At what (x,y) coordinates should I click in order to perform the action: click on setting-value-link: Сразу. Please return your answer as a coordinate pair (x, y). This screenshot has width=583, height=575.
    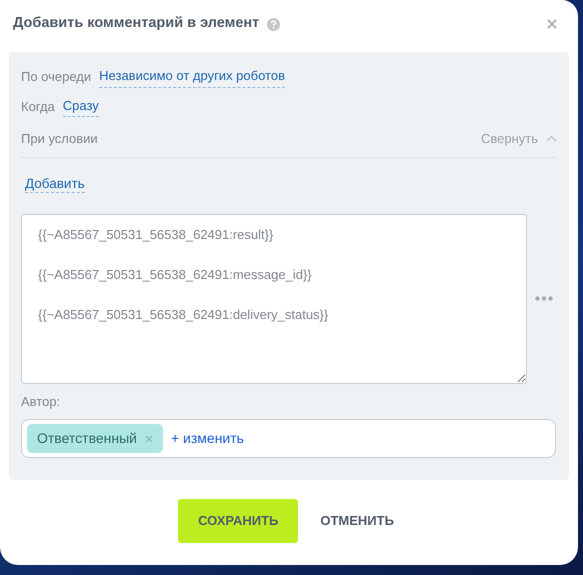
    Looking at the image, I should click on (80, 106).